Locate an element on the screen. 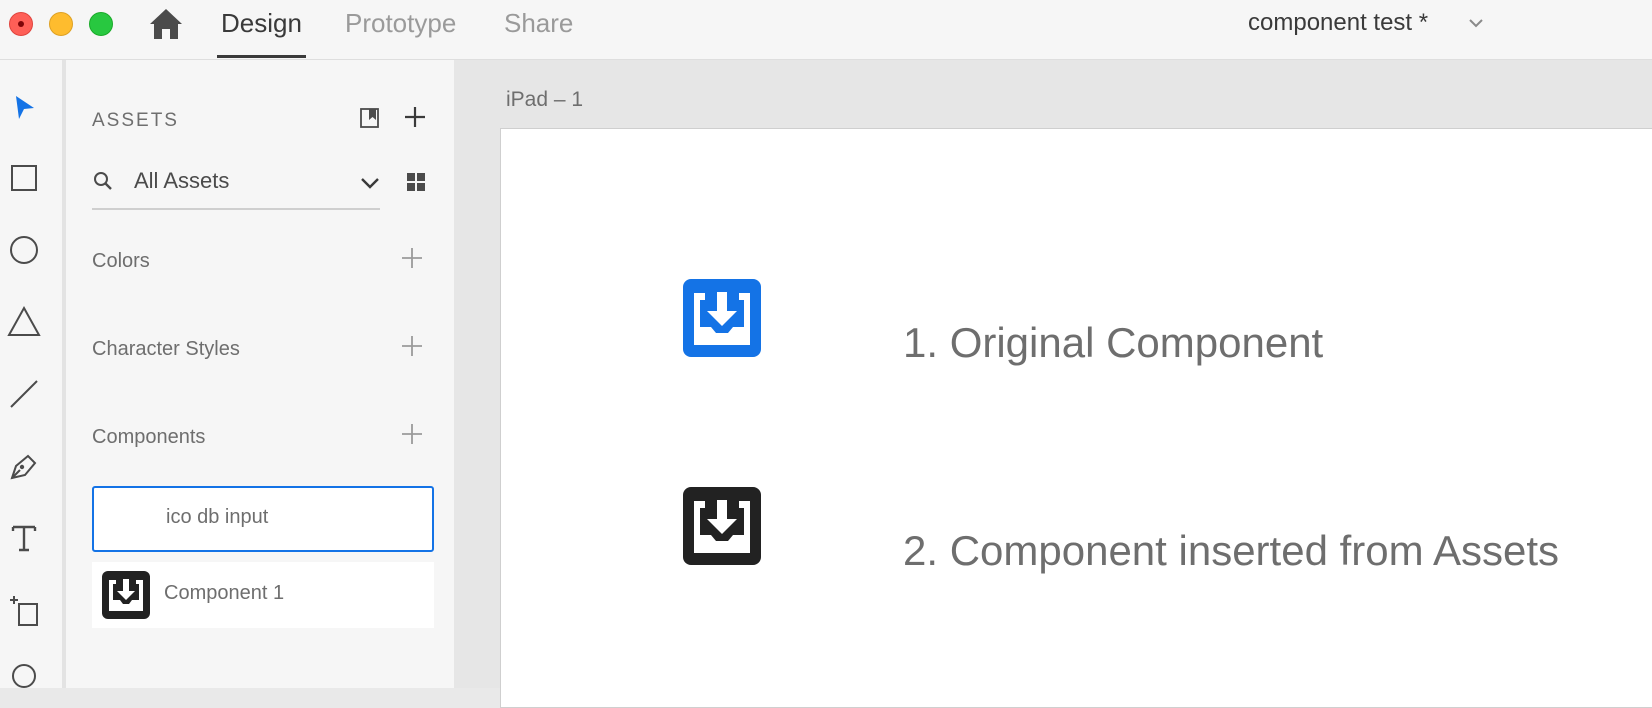  search-icon is located at coordinates (103, 181).